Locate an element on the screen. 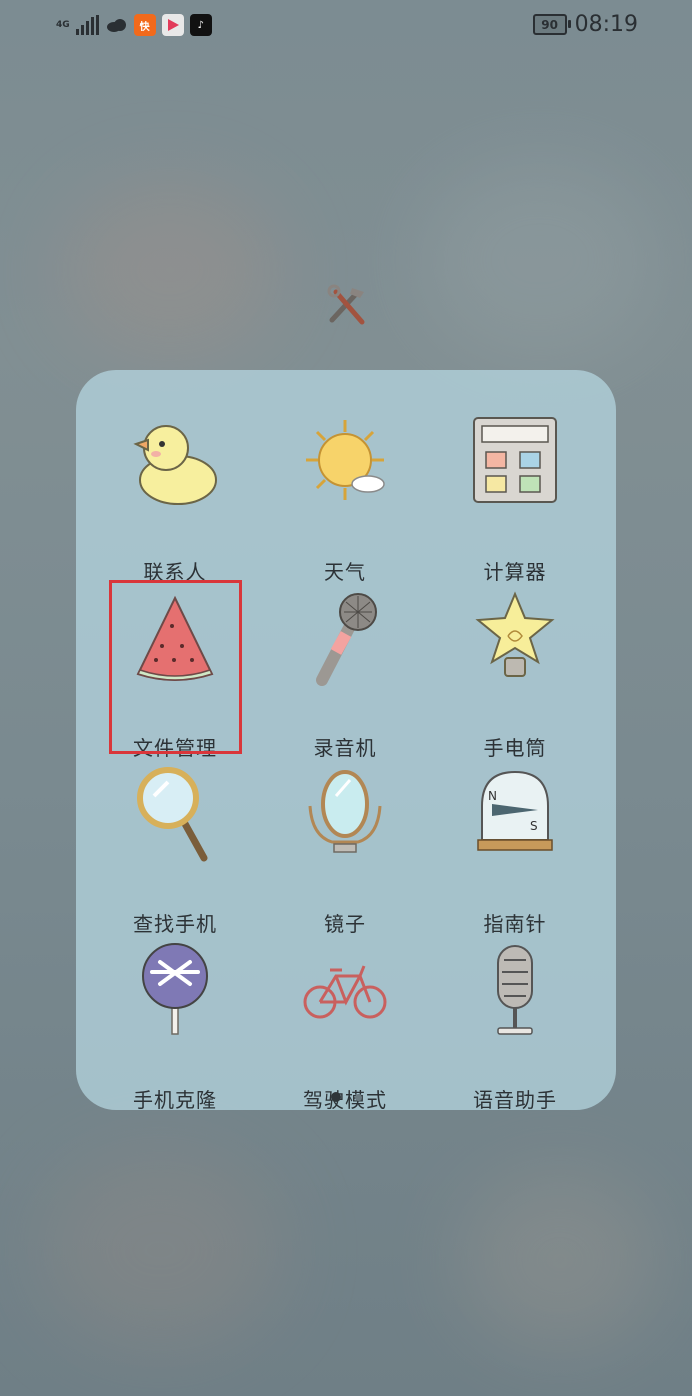 Image resolution: width=692 pixels, height=1396 pixels. battery-icon: 90 is located at coordinates (551, 24).